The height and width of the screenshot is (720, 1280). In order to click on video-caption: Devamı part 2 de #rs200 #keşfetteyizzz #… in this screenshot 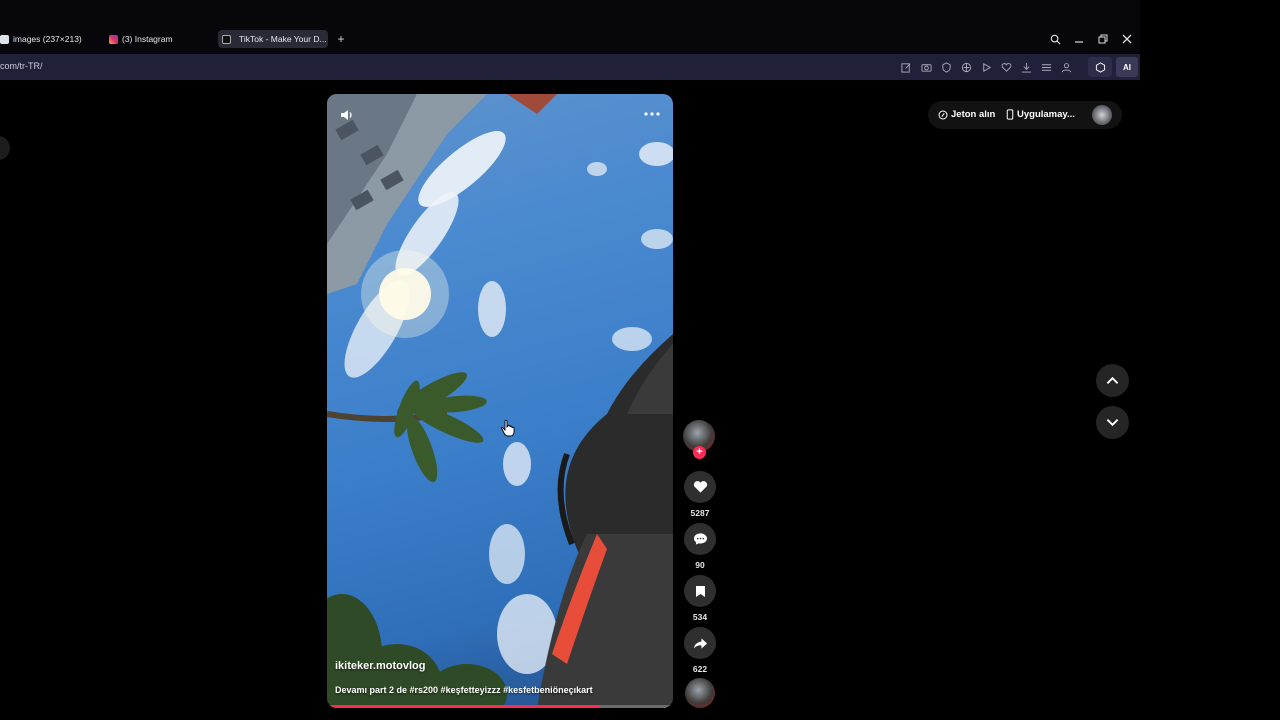, I will do `click(464, 690)`.